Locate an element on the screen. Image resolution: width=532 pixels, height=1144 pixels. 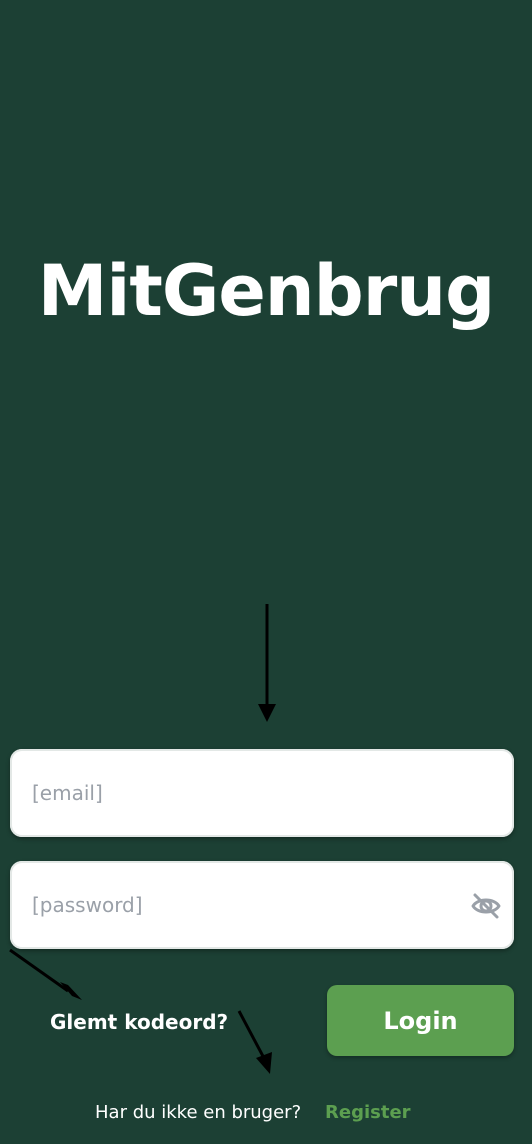
email-input is located at coordinates (247, 793).